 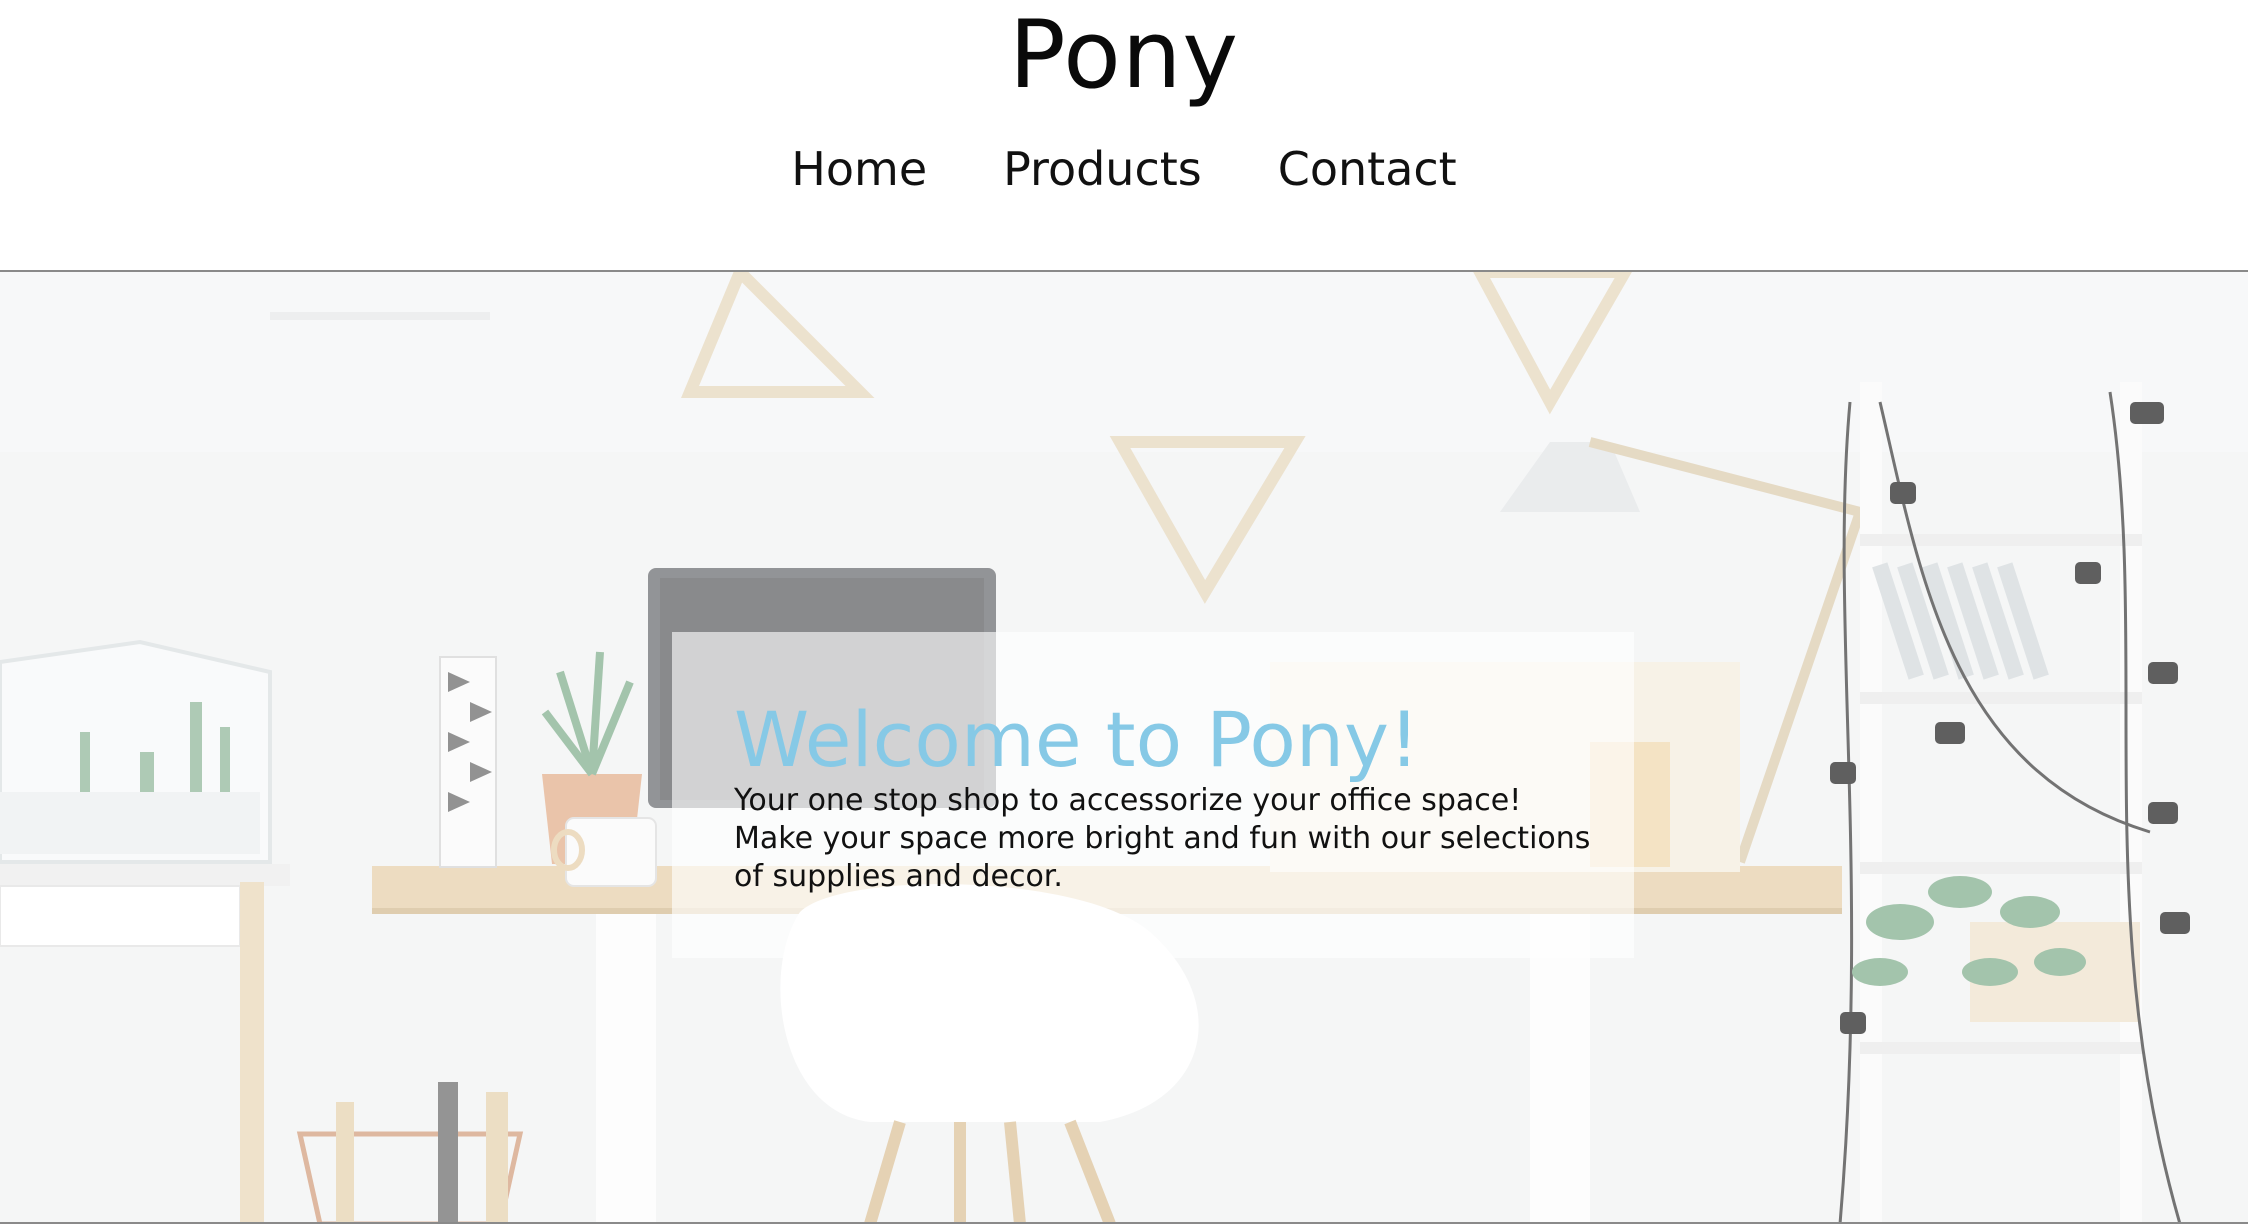 I want to click on nav-products-link: Products, so click(x=1102, y=171).